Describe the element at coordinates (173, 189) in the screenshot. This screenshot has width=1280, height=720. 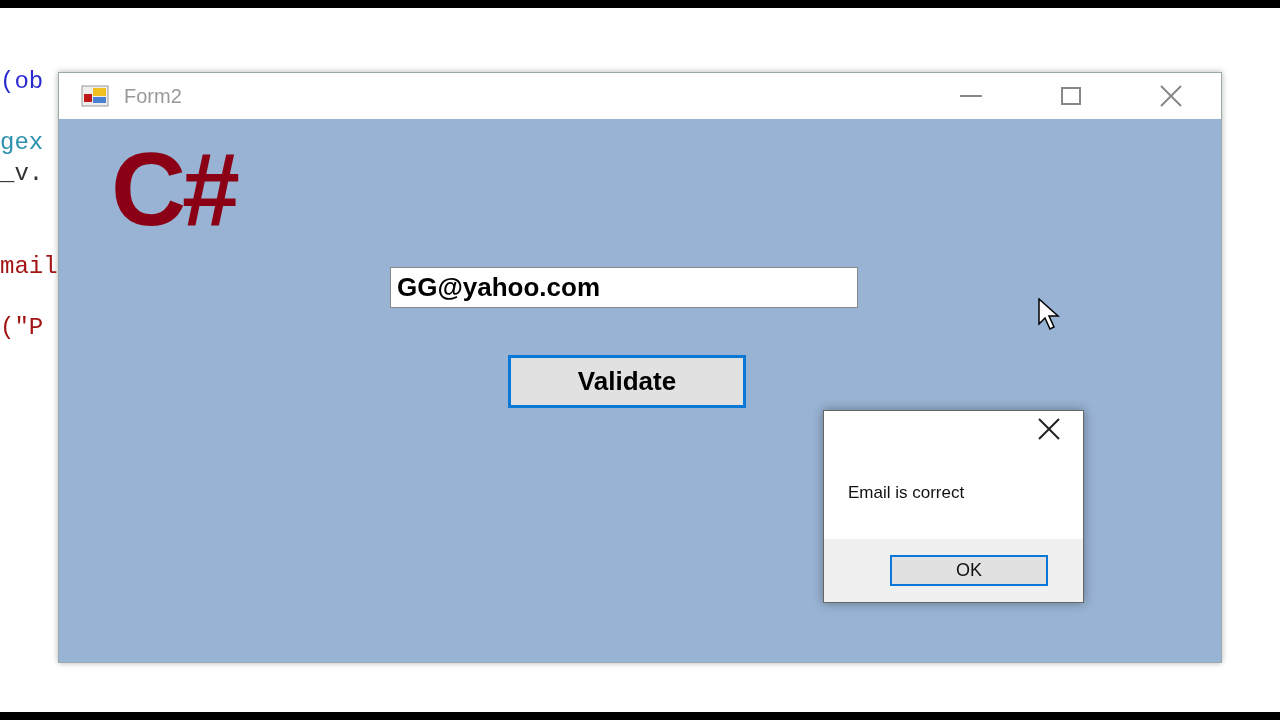
I see `logo-text: C#` at that location.